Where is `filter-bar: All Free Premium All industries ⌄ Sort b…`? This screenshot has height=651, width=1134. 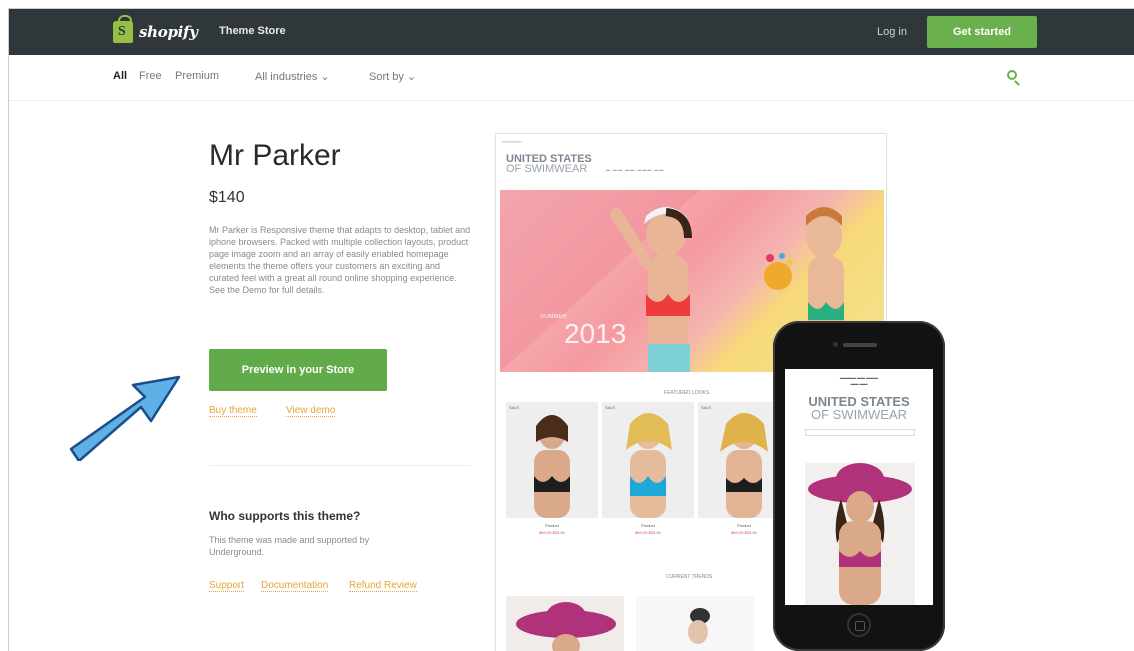 filter-bar: All Free Premium All industries ⌄ Sort b… is located at coordinates (571, 78).